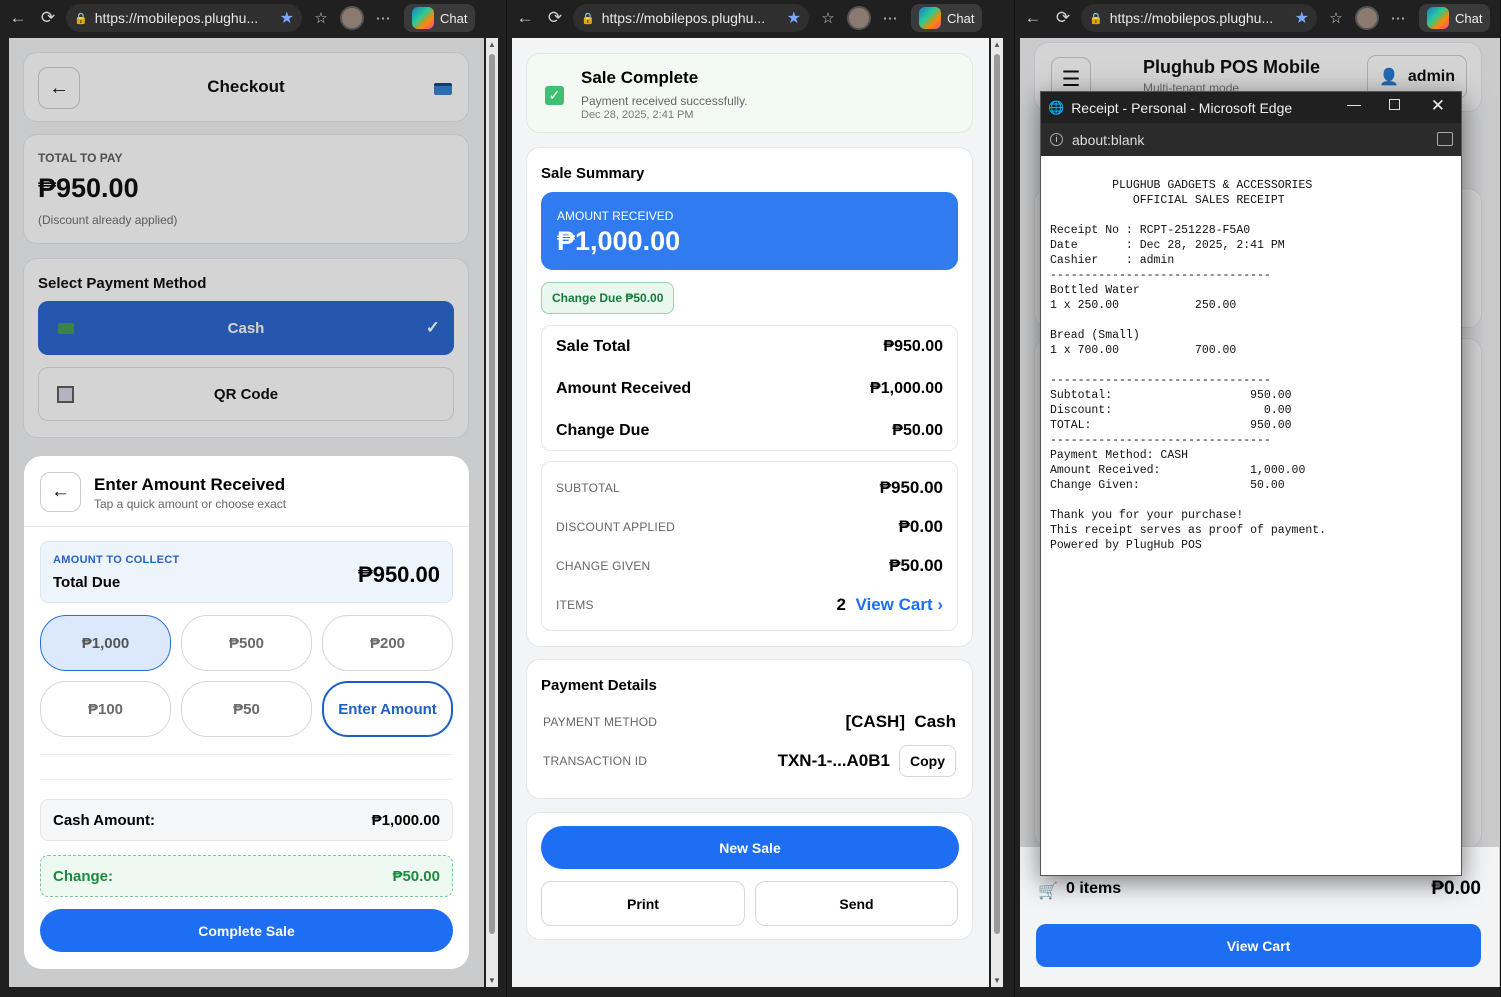 The height and width of the screenshot is (997, 1501). What do you see at coordinates (593, 346) in the screenshot?
I see `row-label: Sale Total` at bounding box center [593, 346].